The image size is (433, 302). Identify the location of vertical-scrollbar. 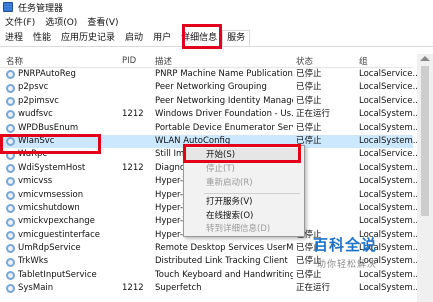
(425, 178).